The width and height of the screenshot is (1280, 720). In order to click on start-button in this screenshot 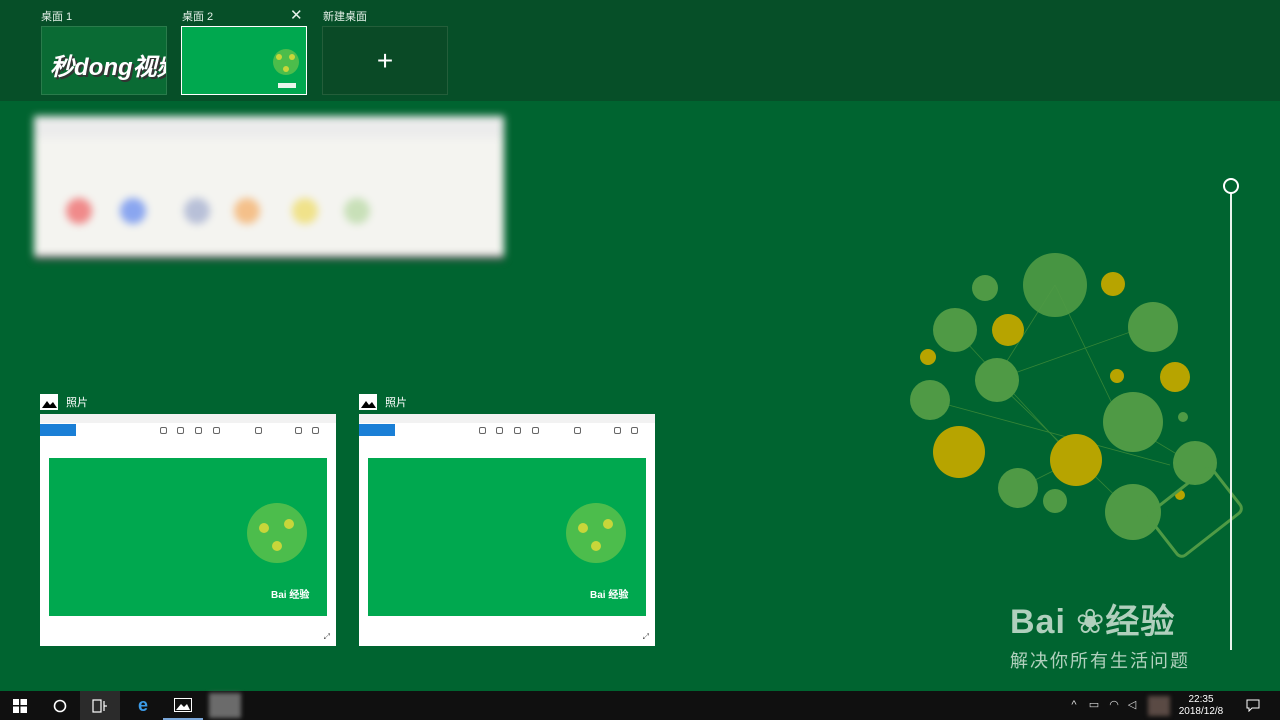, I will do `click(20, 705)`.